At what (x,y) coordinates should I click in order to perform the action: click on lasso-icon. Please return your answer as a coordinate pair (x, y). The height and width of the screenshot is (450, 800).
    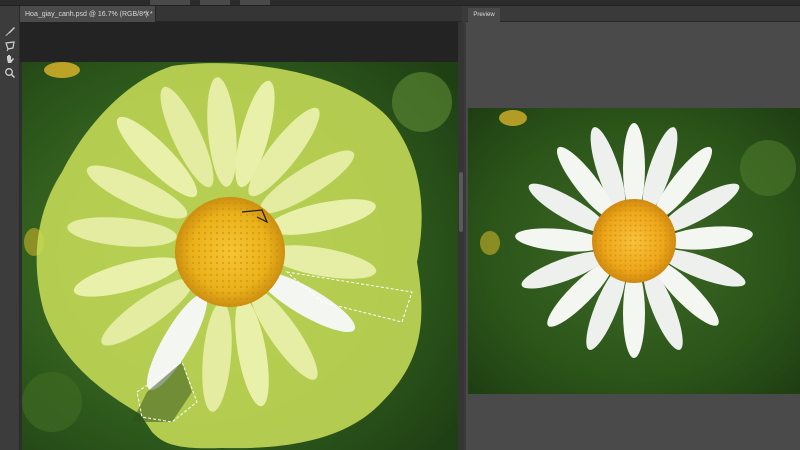
    Looking at the image, I should click on (10, 45).